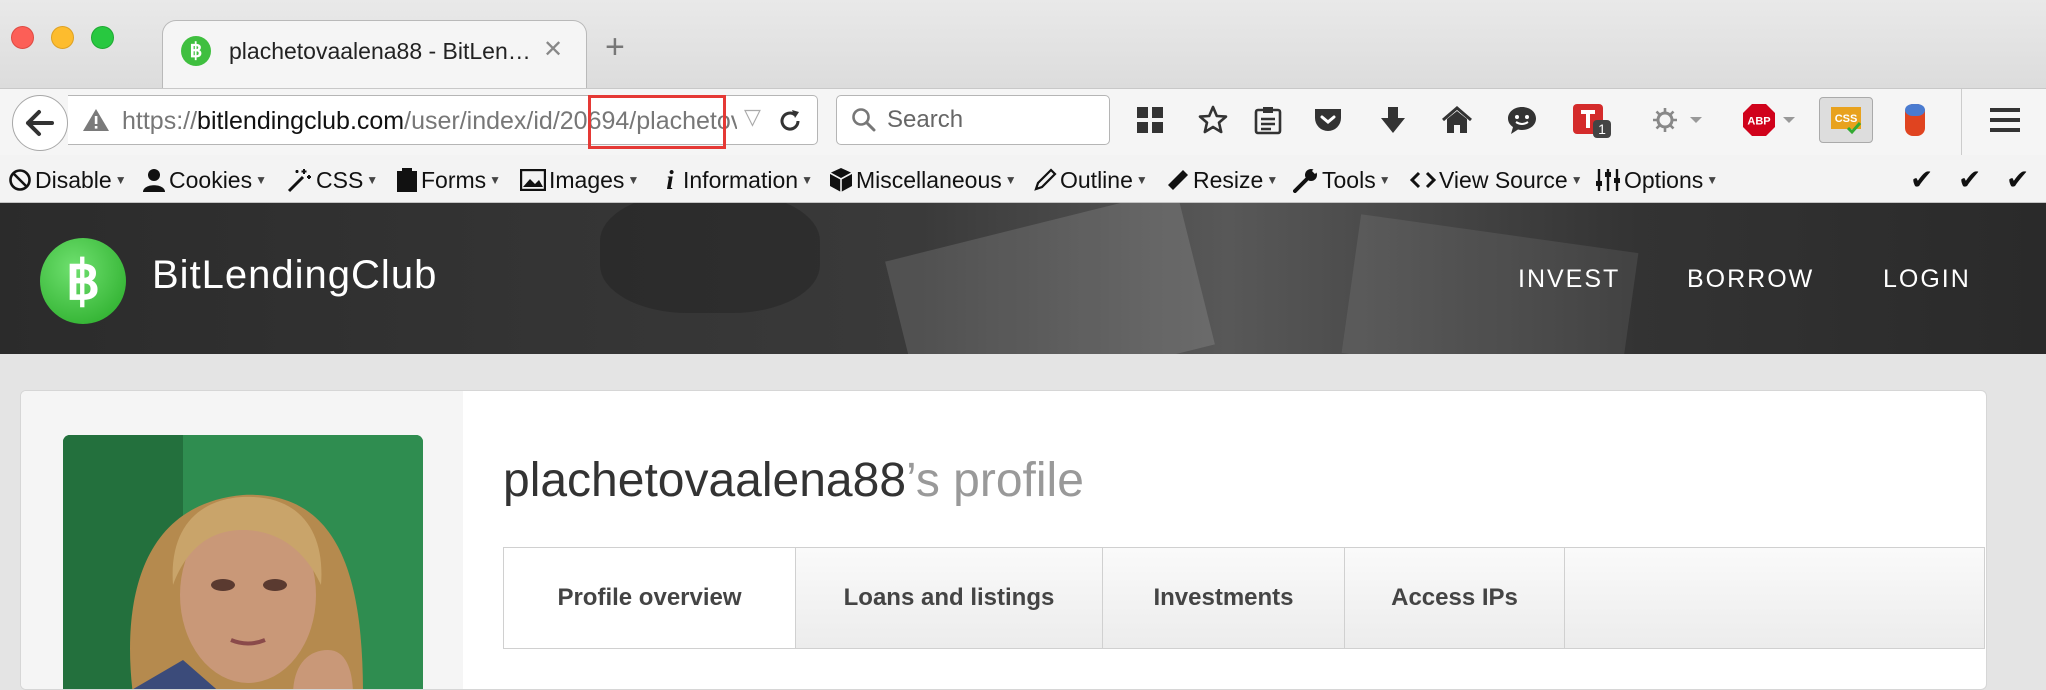 The image size is (2046, 690). I want to click on dev-menu-images: Images ▼, so click(579, 180).